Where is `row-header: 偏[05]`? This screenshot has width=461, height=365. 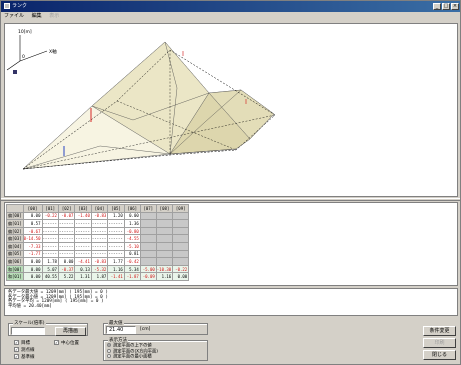
row-header: 偏[05] is located at coordinates (15, 254).